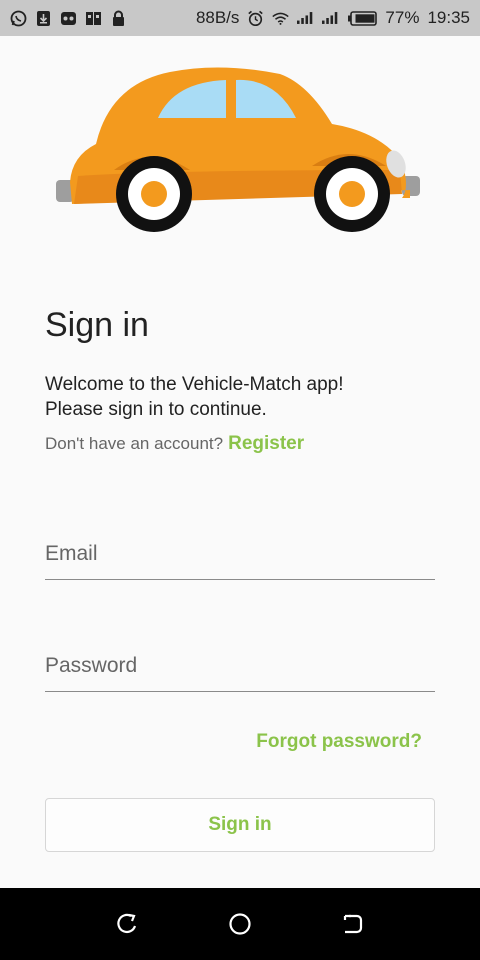 This screenshot has width=480, height=960. Describe the element at coordinates (194, 384) in the screenshot. I see `welcome-line-1: Welcome to the Vehicle-Match app!` at that location.